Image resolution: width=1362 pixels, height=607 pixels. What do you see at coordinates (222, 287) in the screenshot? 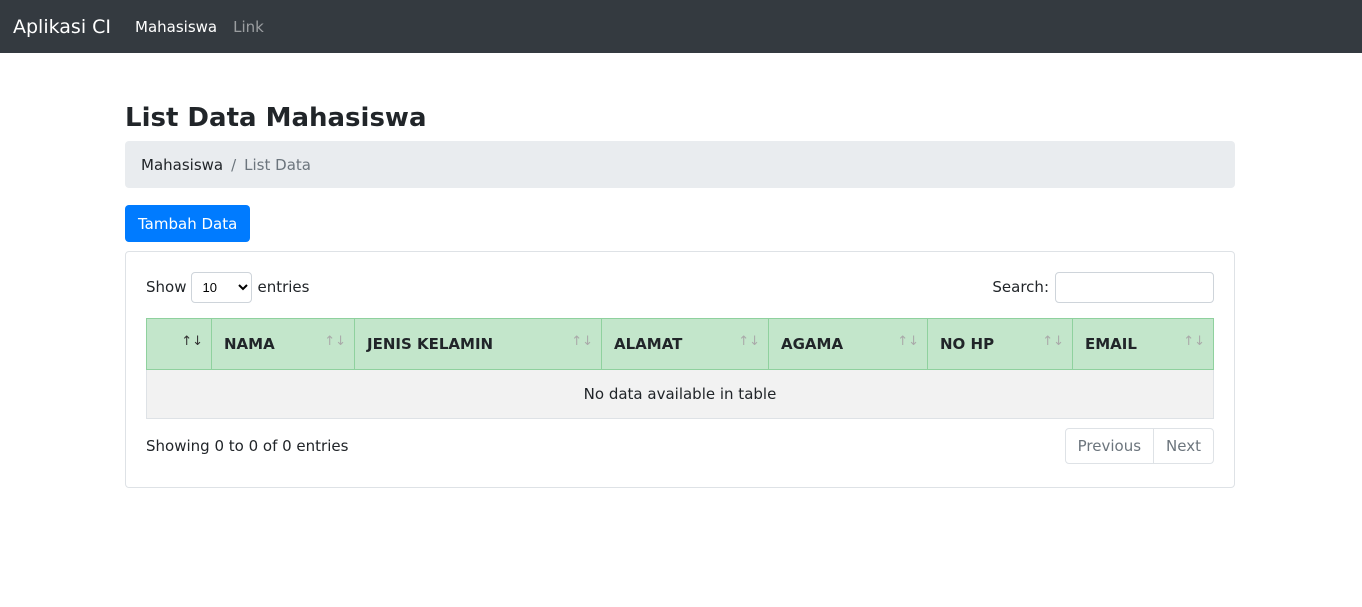
I see `entries-select: 10` at bounding box center [222, 287].